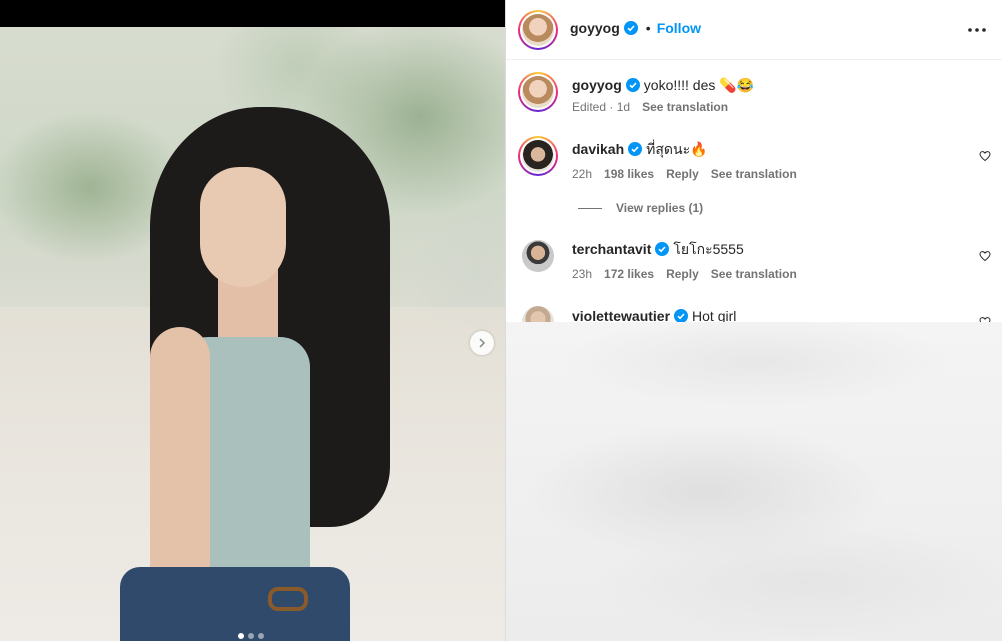  Describe the element at coordinates (708, 249) in the screenshot. I see `comment-text: โยโกะ5555` at that location.